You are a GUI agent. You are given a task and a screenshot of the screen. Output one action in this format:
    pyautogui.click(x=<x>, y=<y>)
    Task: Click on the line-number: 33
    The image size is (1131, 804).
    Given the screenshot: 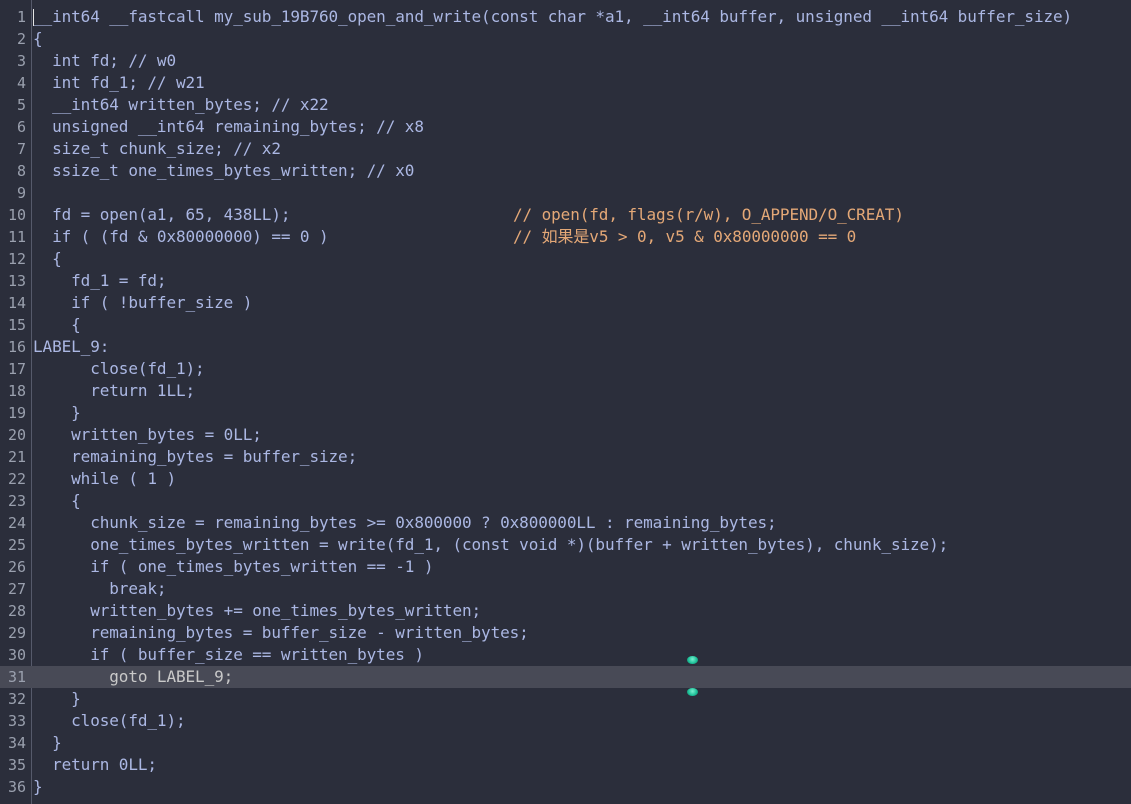 What is the action you would take?
    pyautogui.click(x=16, y=721)
    